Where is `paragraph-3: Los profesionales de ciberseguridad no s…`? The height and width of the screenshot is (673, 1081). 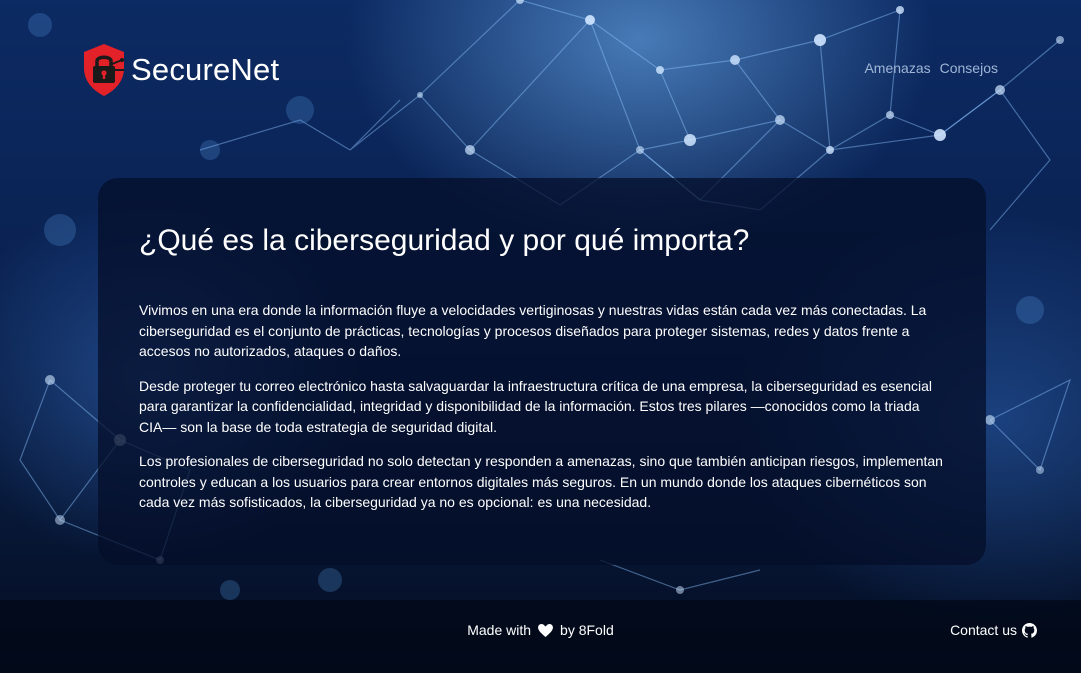 paragraph-3: Los profesionales de ciberseguridad no s… is located at coordinates (541, 481).